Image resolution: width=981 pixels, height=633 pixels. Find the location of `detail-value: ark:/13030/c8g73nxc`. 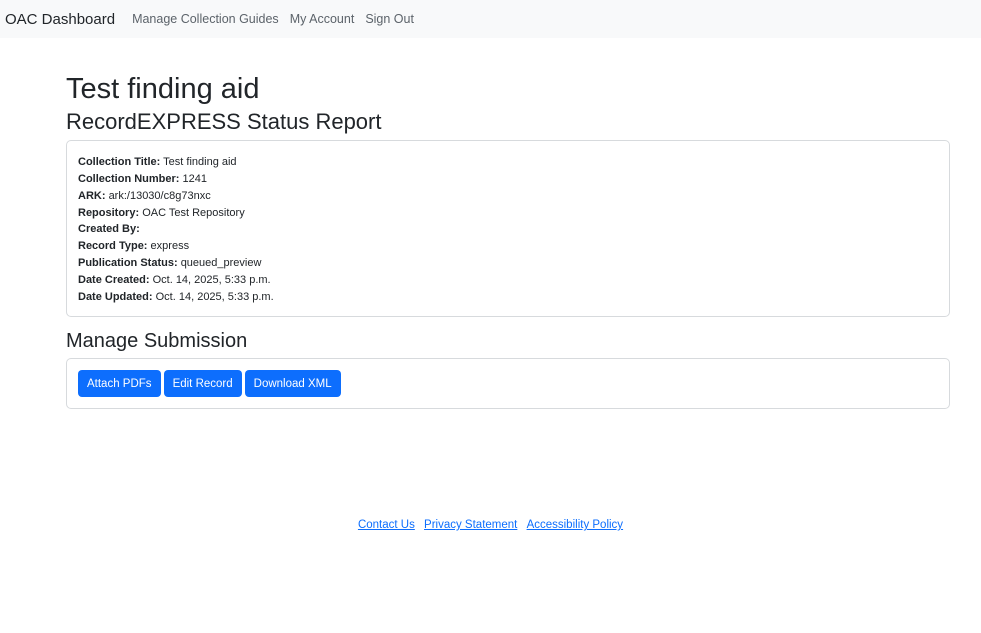

detail-value: ark:/13030/c8g73nxc is located at coordinates (159, 195).